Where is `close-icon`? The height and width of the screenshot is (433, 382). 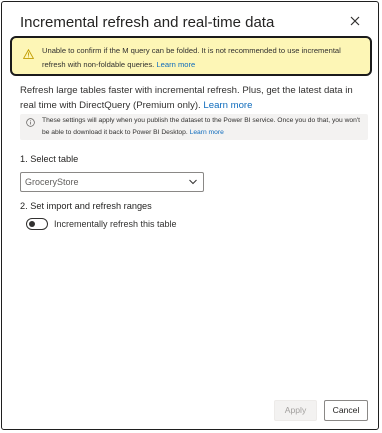 close-icon is located at coordinates (355, 21).